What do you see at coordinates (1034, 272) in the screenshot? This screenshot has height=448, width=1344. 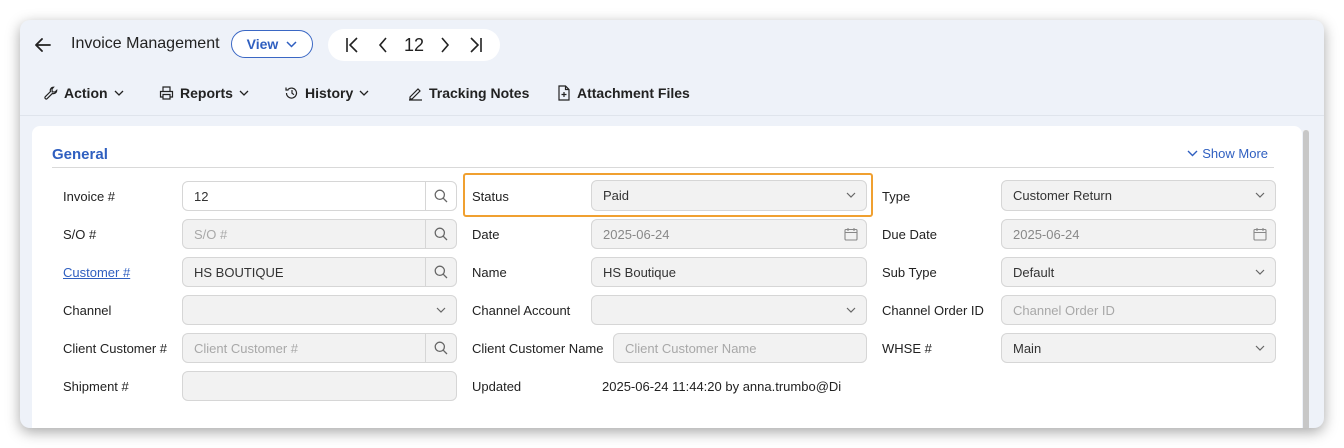 I see `sub-type-value: Default` at bounding box center [1034, 272].